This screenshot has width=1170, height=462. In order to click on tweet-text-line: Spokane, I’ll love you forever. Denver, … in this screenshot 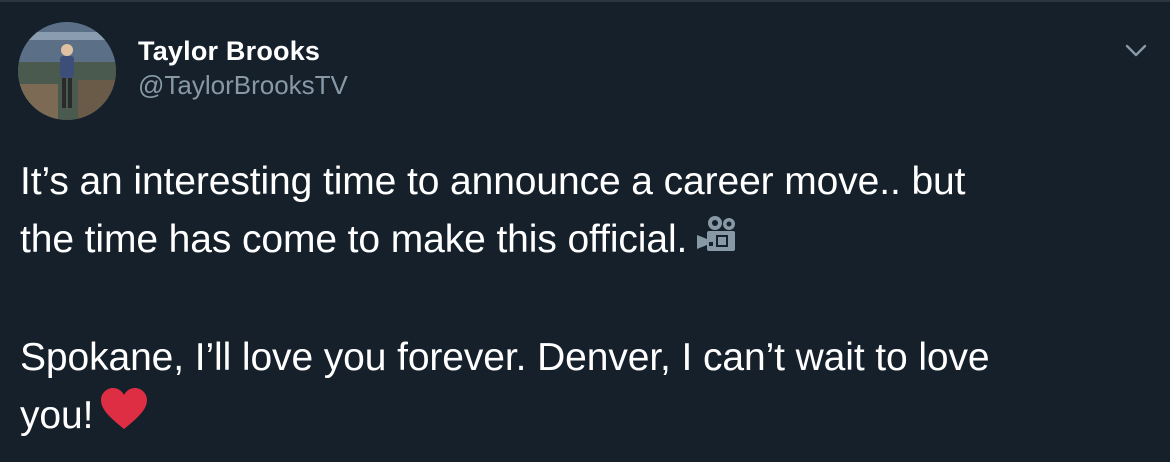, I will do `click(505, 357)`.